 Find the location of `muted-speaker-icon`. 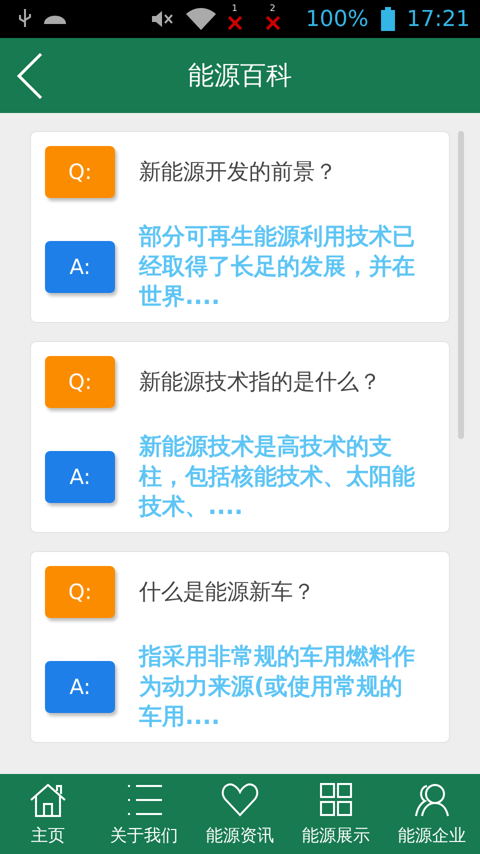

muted-speaker-icon is located at coordinates (162, 19).